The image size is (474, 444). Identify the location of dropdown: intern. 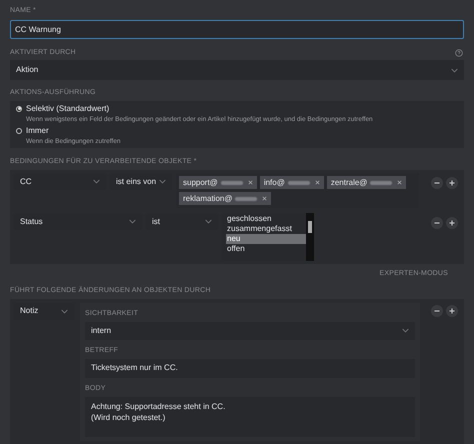
(250, 331).